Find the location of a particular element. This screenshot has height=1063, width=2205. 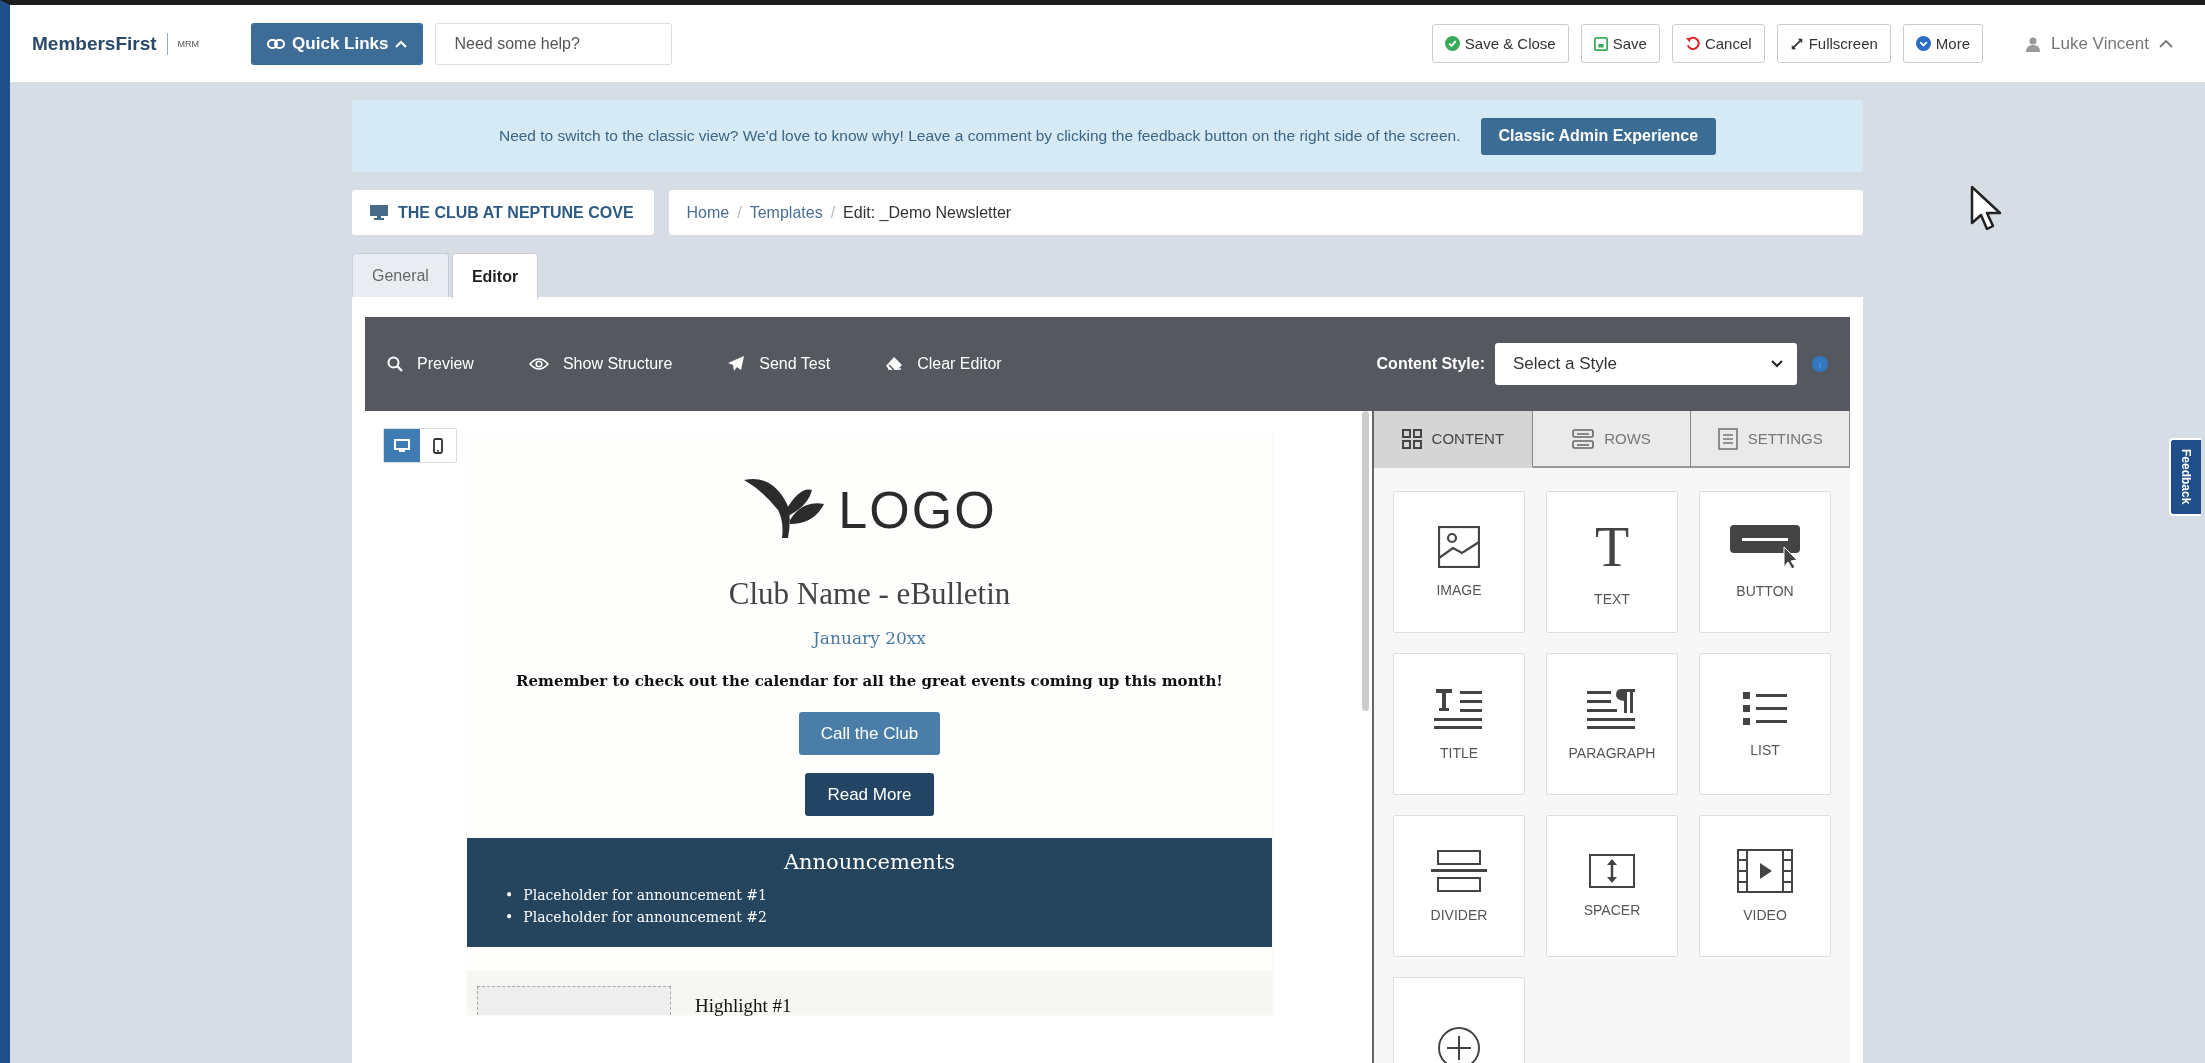

announcement-item: Placeholder for announcement #1 is located at coordinates (645, 895).